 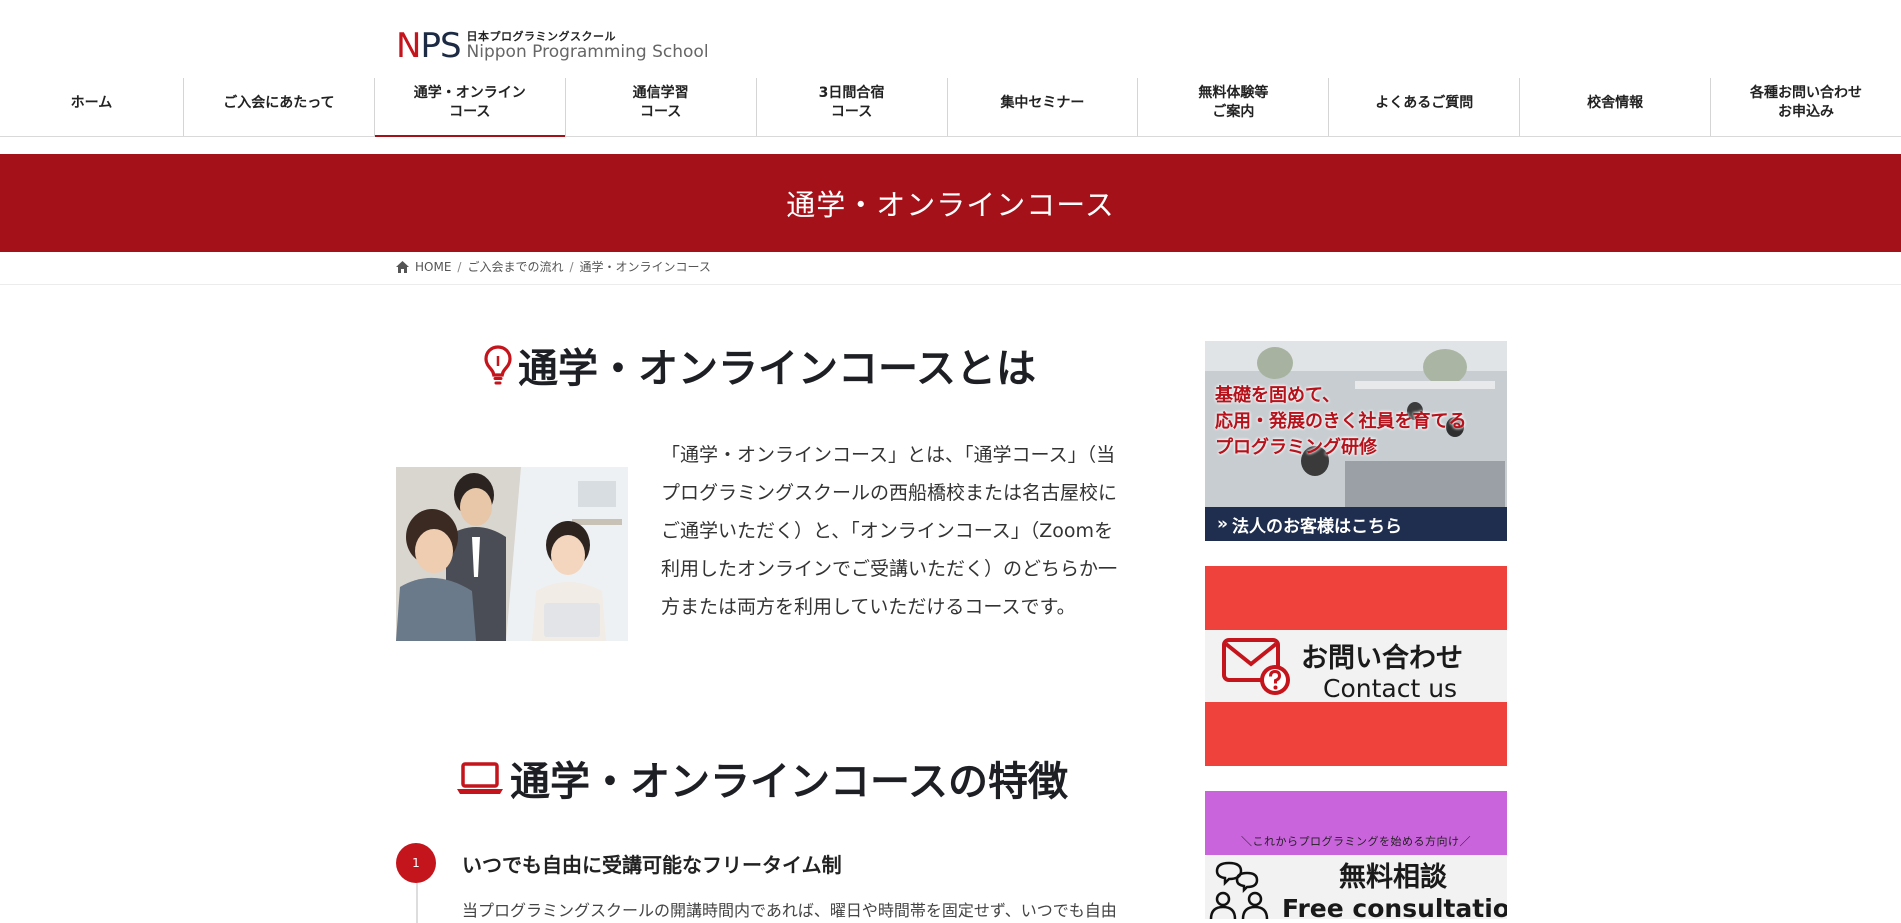 I want to click on free-consultation-subtitle: ＼これからプログラミングを始める方向け／, so click(x=1356, y=841).